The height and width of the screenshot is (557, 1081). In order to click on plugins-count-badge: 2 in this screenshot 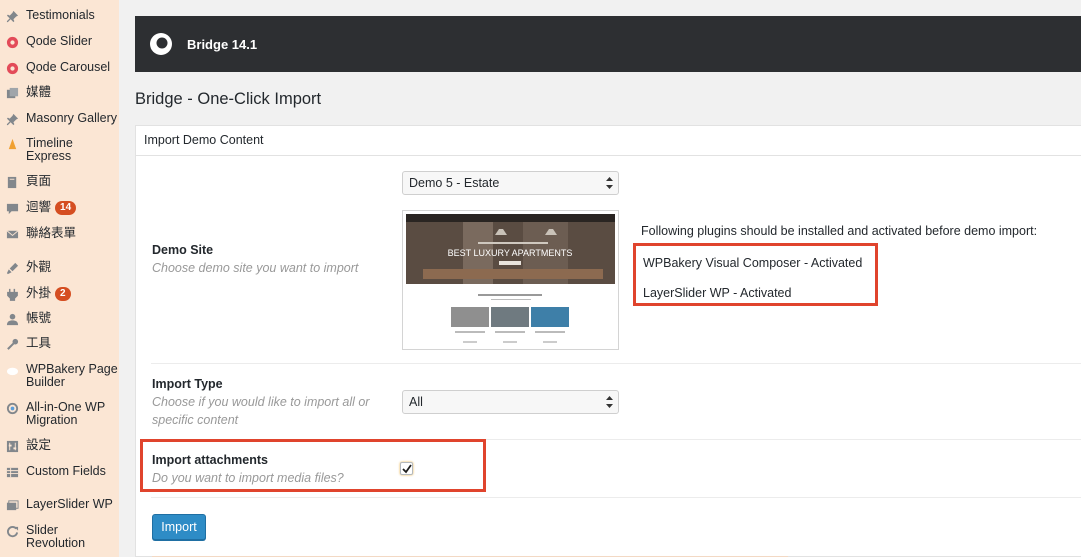, I will do `click(63, 294)`.